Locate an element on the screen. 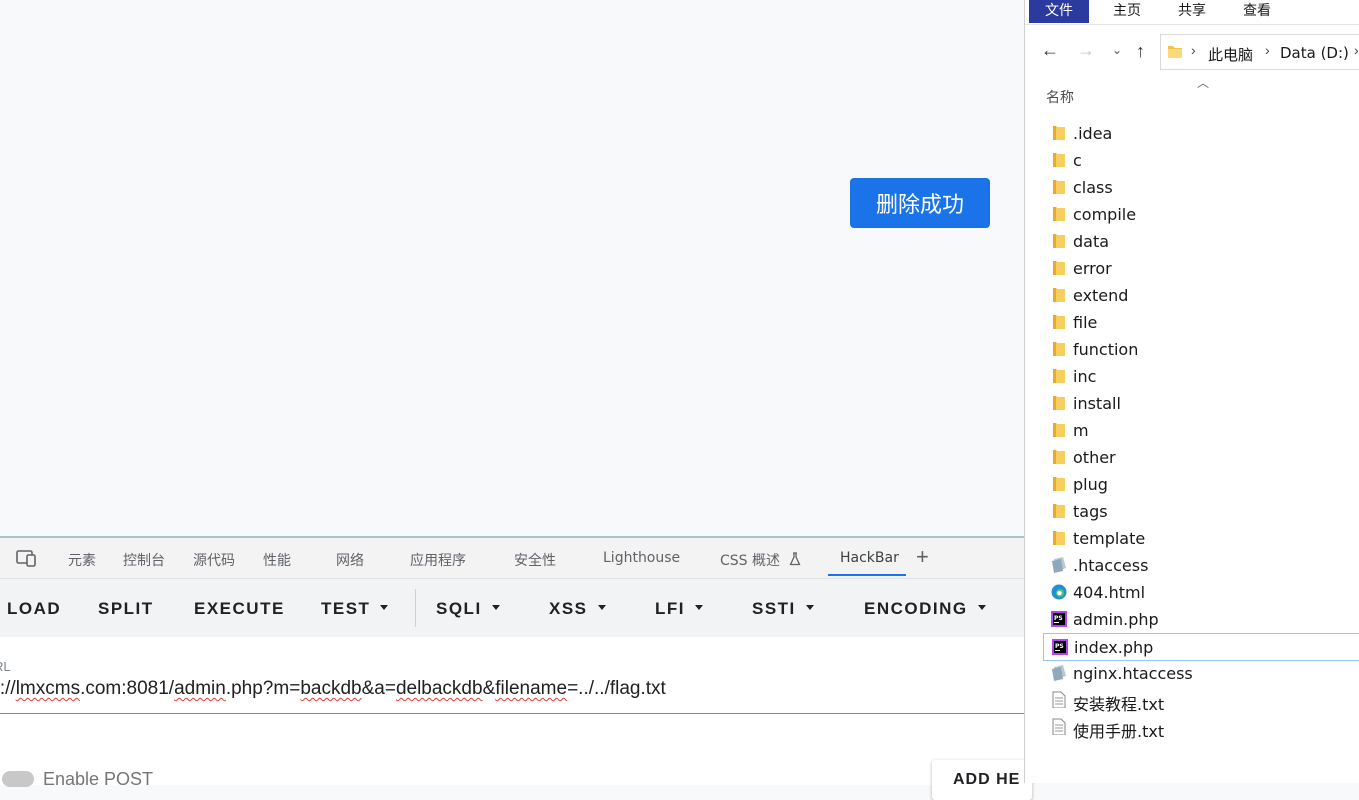 The width and height of the screenshot is (1359, 800). enable-post-label: Enable POST is located at coordinates (98, 779).